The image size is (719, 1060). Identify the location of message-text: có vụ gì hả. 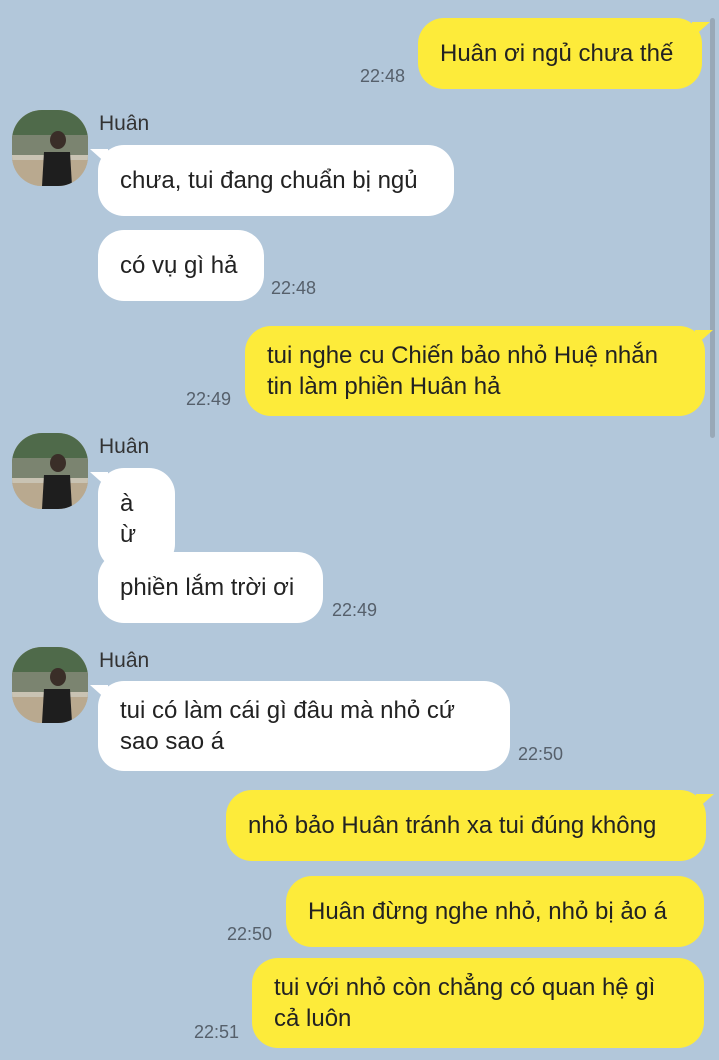
(179, 265).